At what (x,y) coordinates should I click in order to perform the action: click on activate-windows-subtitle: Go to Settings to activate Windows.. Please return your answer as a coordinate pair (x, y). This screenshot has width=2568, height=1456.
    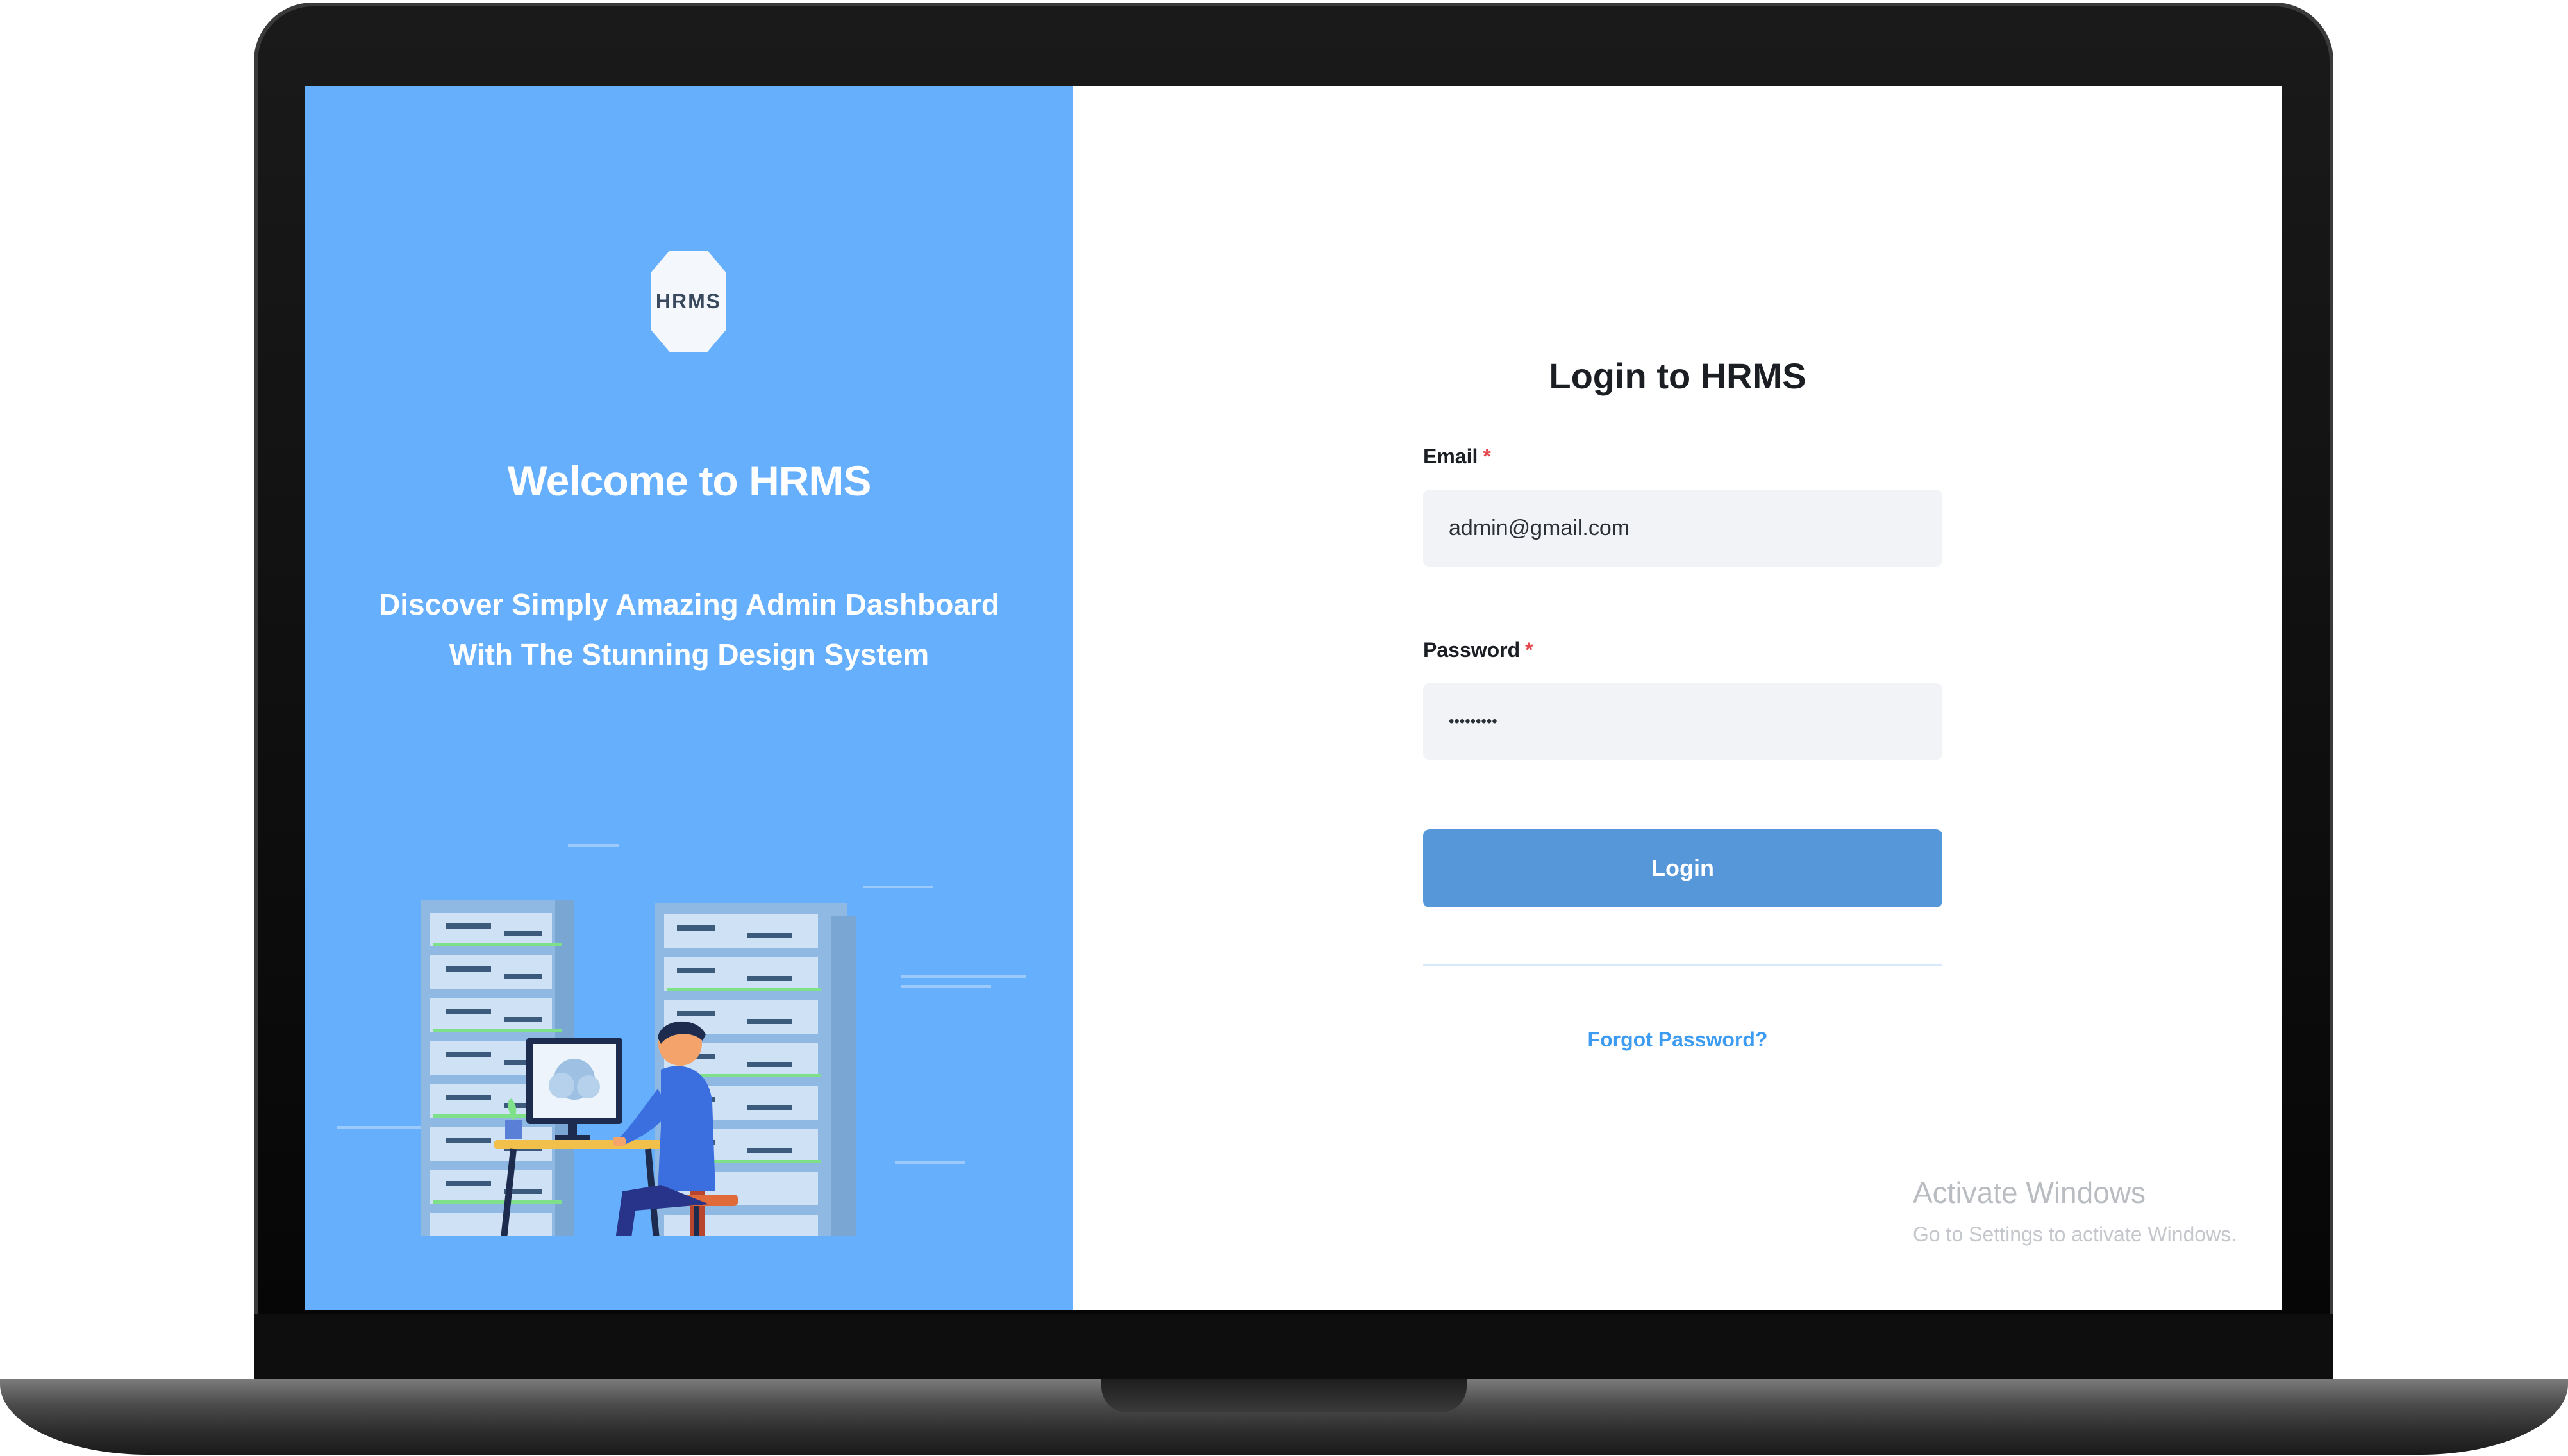
    Looking at the image, I should click on (2075, 1234).